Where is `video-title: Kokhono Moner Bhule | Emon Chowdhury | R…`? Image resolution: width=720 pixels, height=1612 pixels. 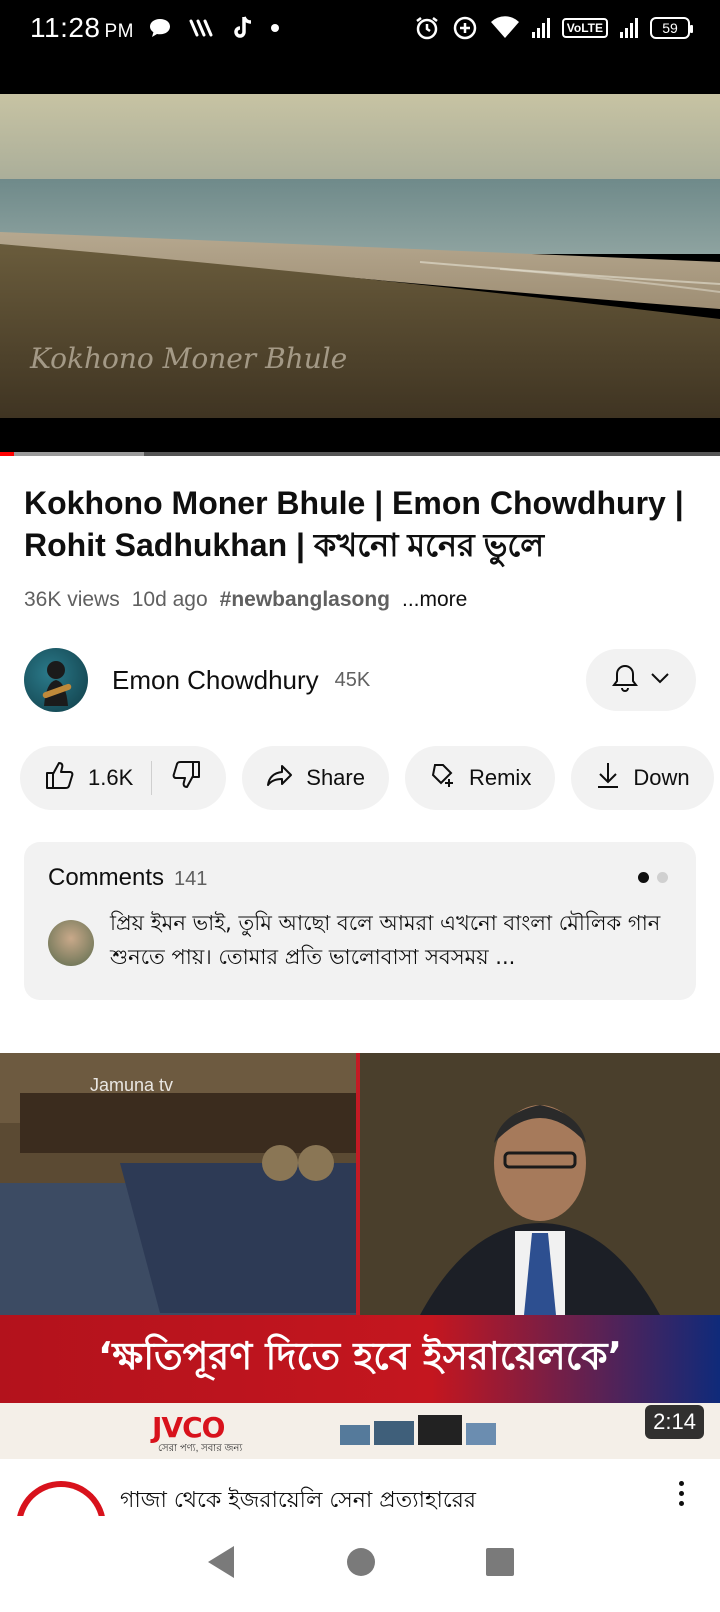
video-title: Kokhono Moner Bhule | Emon Chowdhury | R… is located at coordinates (360, 524).